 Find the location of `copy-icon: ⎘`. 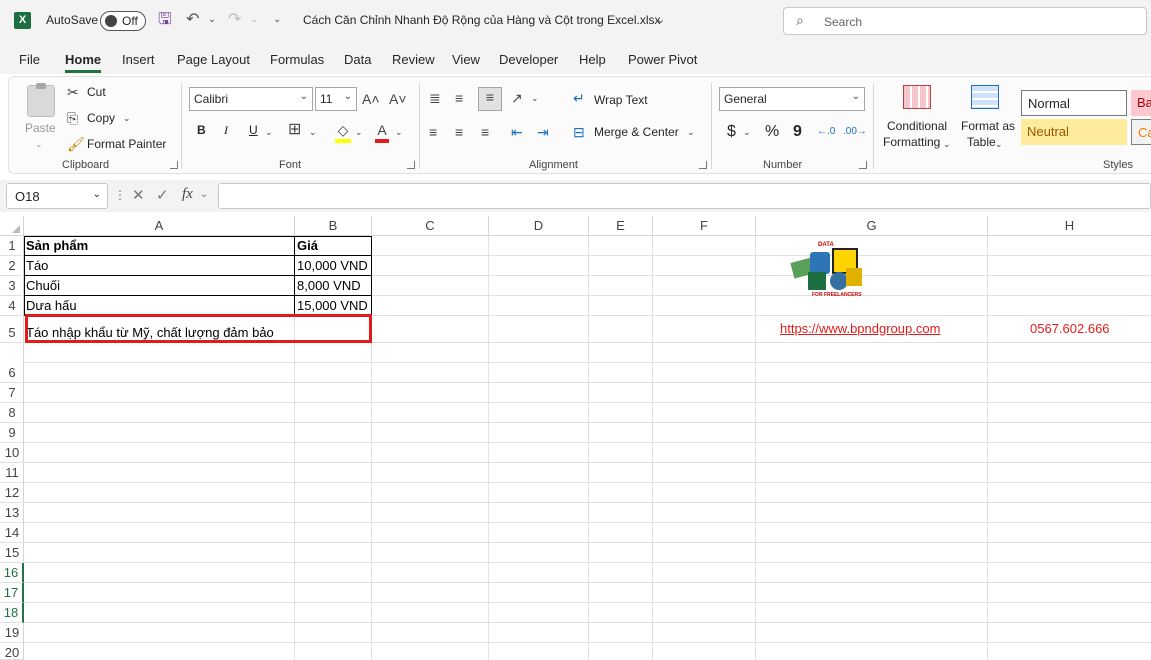

copy-icon: ⎘ is located at coordinates (72, 118).